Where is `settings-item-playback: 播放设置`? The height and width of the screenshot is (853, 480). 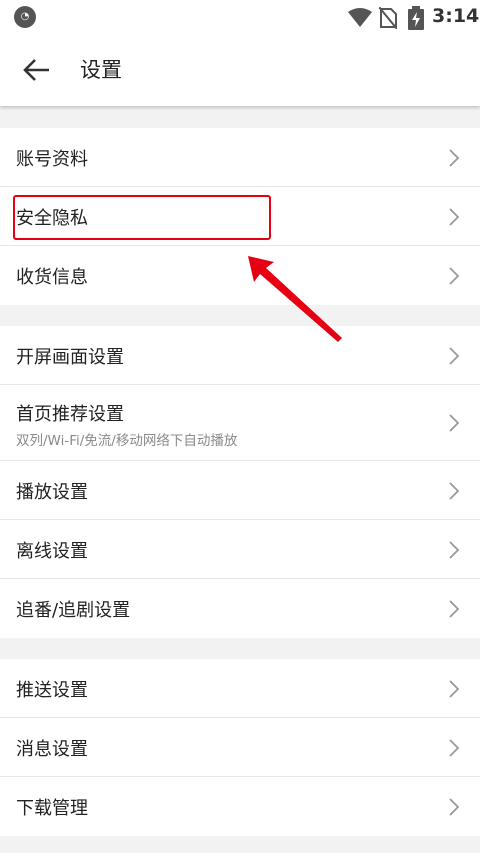
settings-item-playback: 播放设置 is located at coordinates (240, 490).